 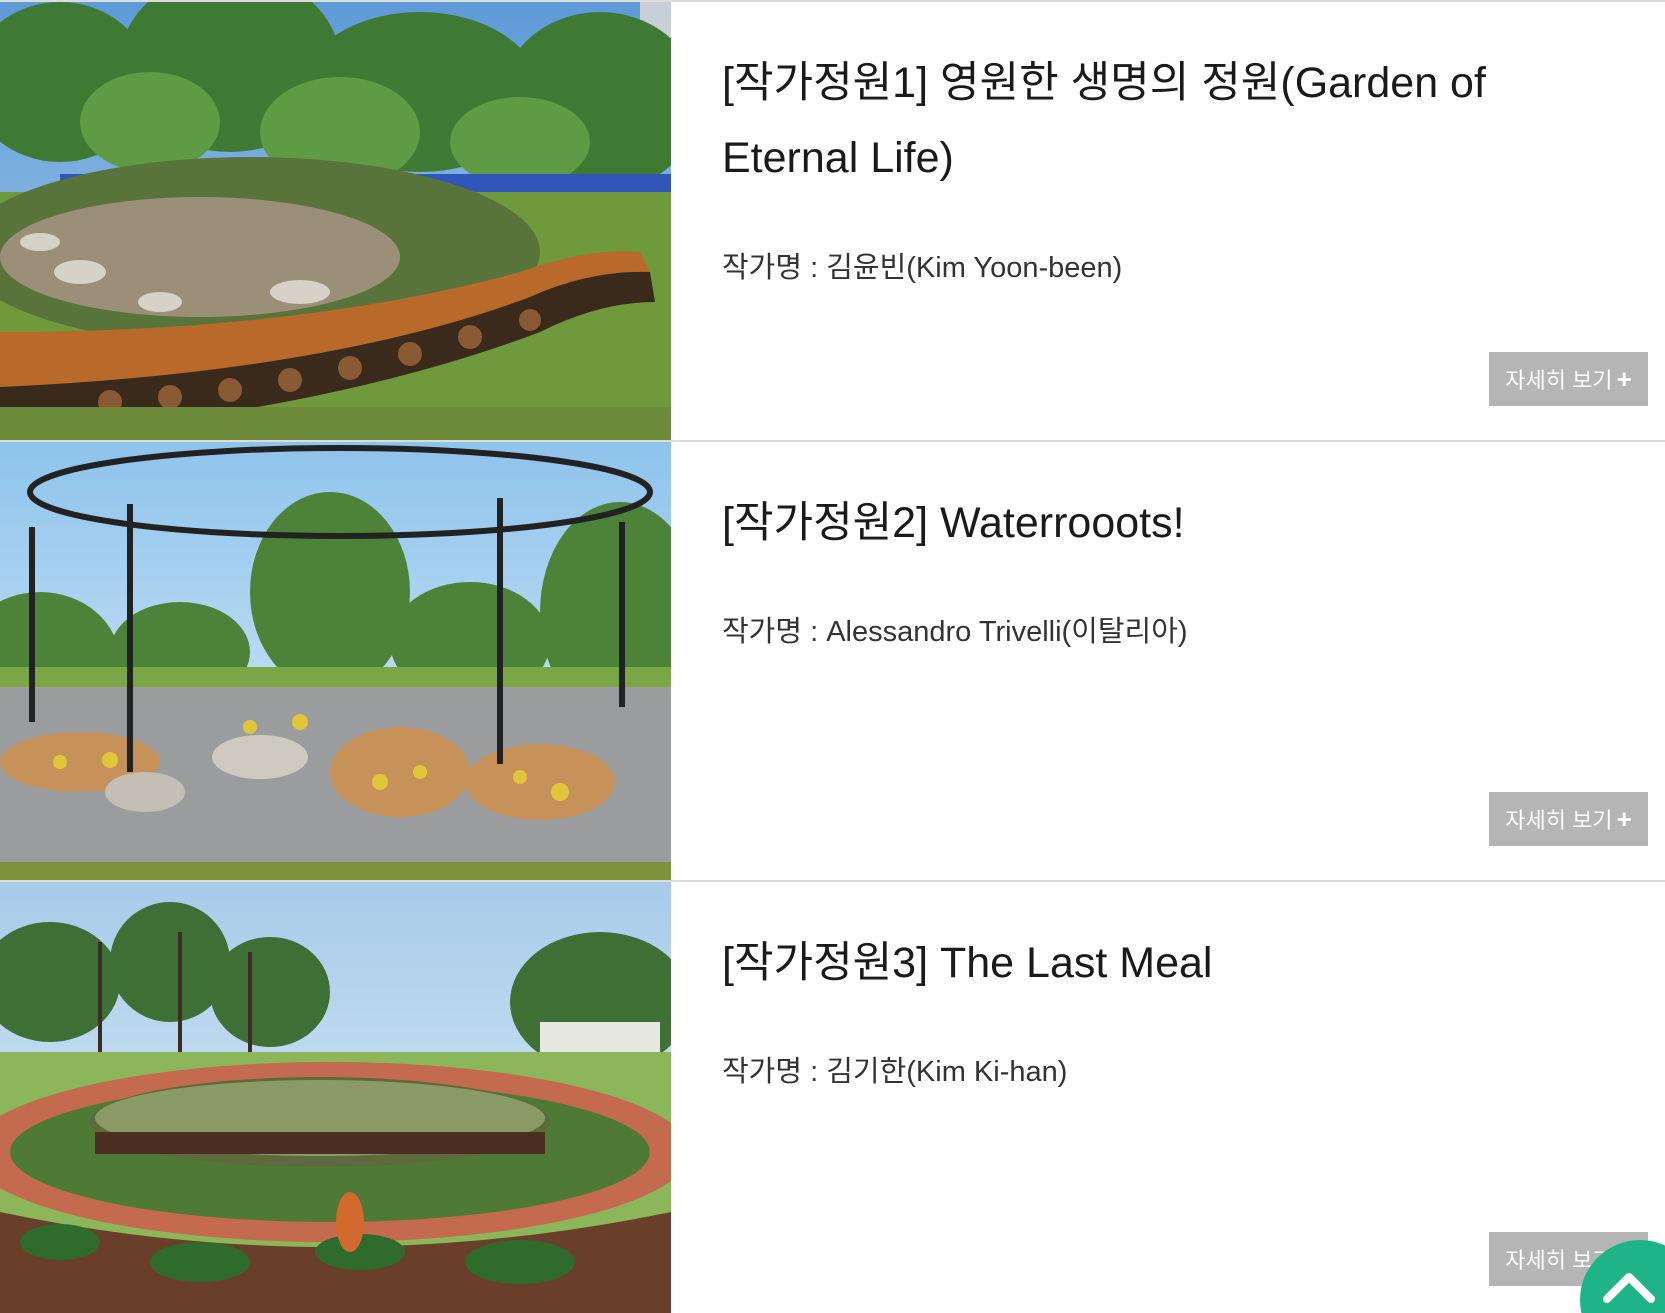 What do you see at coordinates (1629, 1288) in the screenshot?
I see `chevron-up-icon` at bounding box center [1629, 1288].